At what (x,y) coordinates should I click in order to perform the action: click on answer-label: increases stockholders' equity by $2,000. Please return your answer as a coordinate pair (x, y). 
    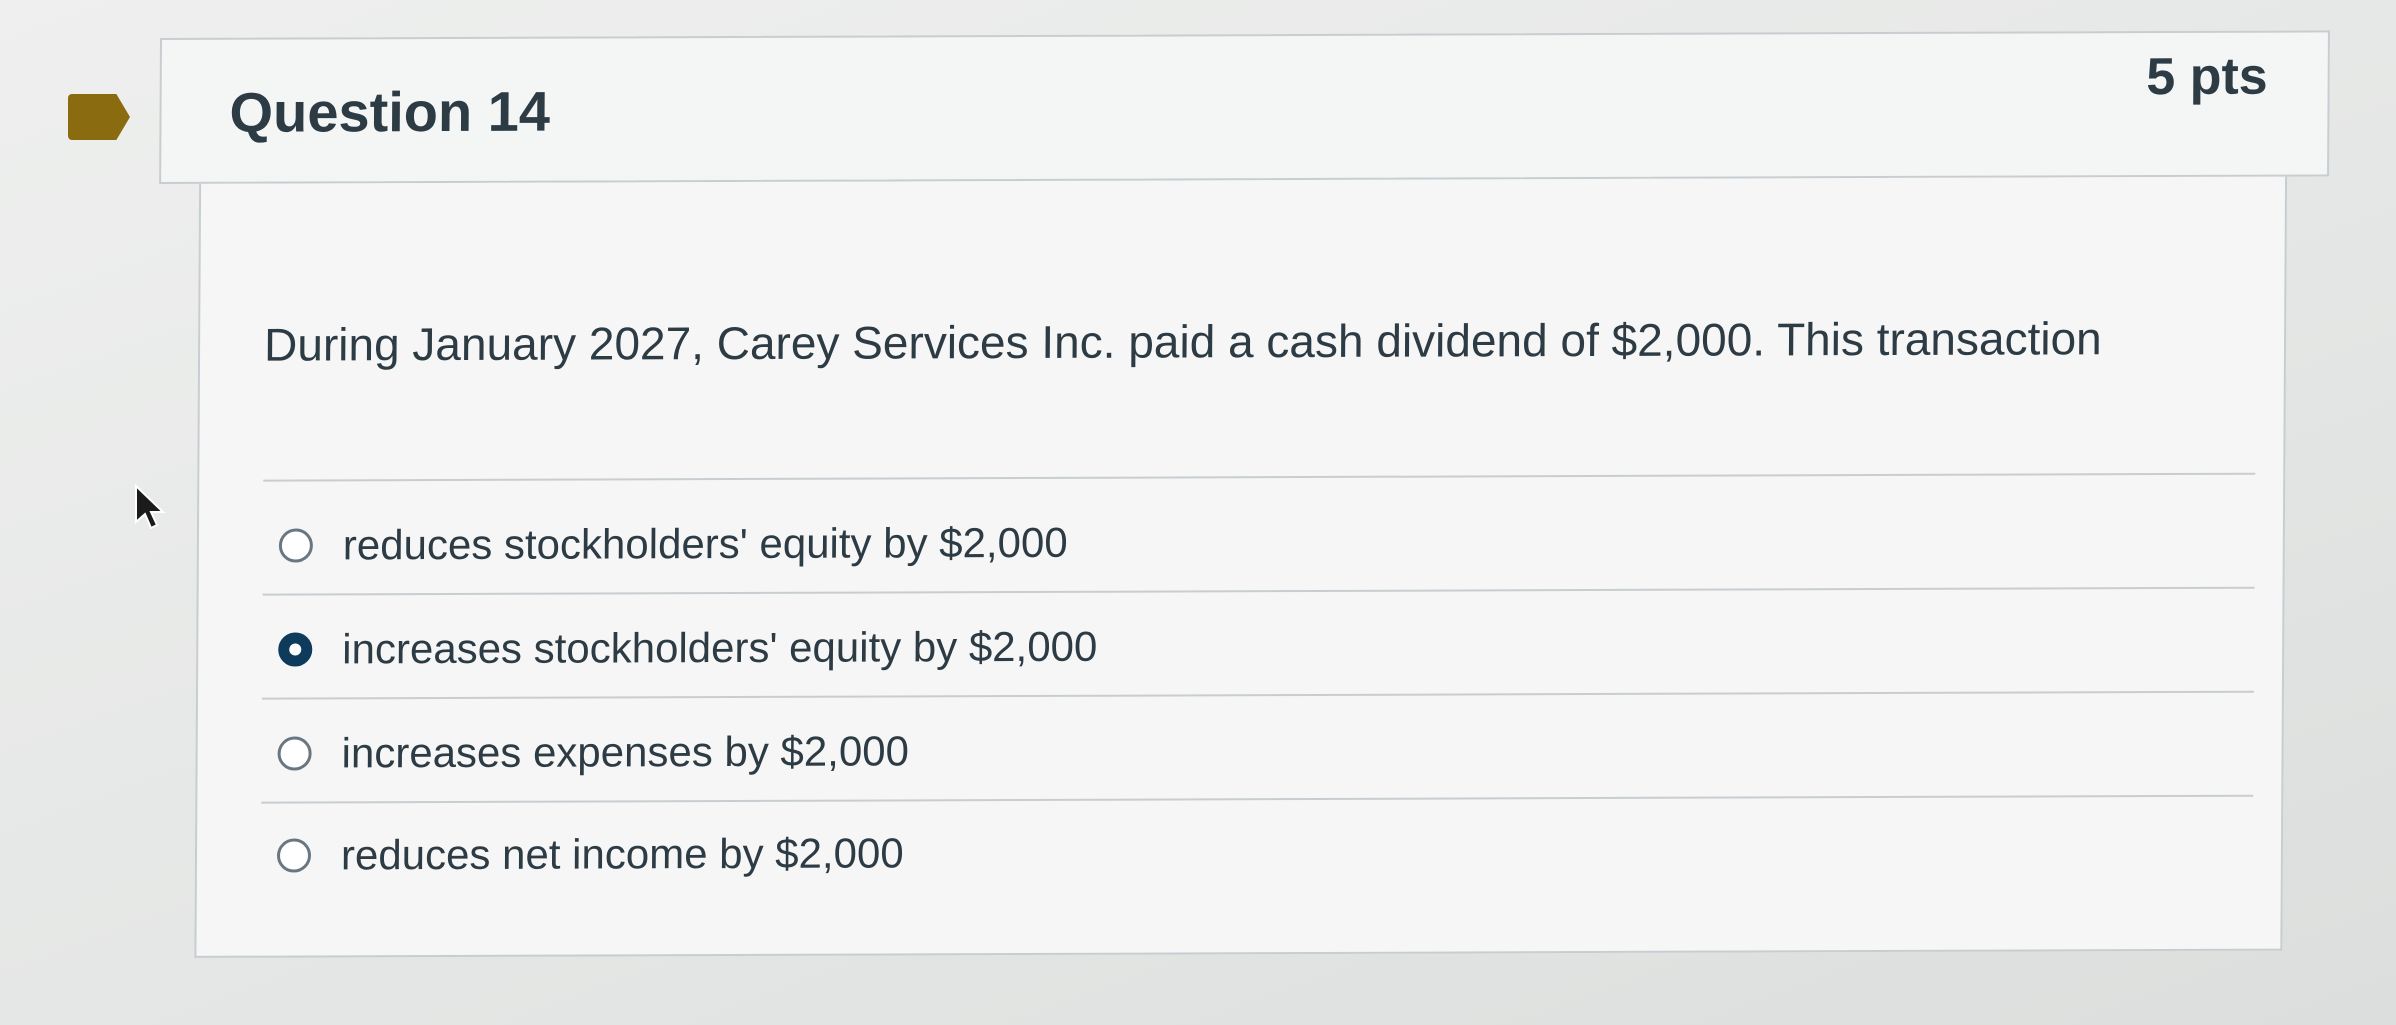
    Looking at the image, I should click on (720, 647).